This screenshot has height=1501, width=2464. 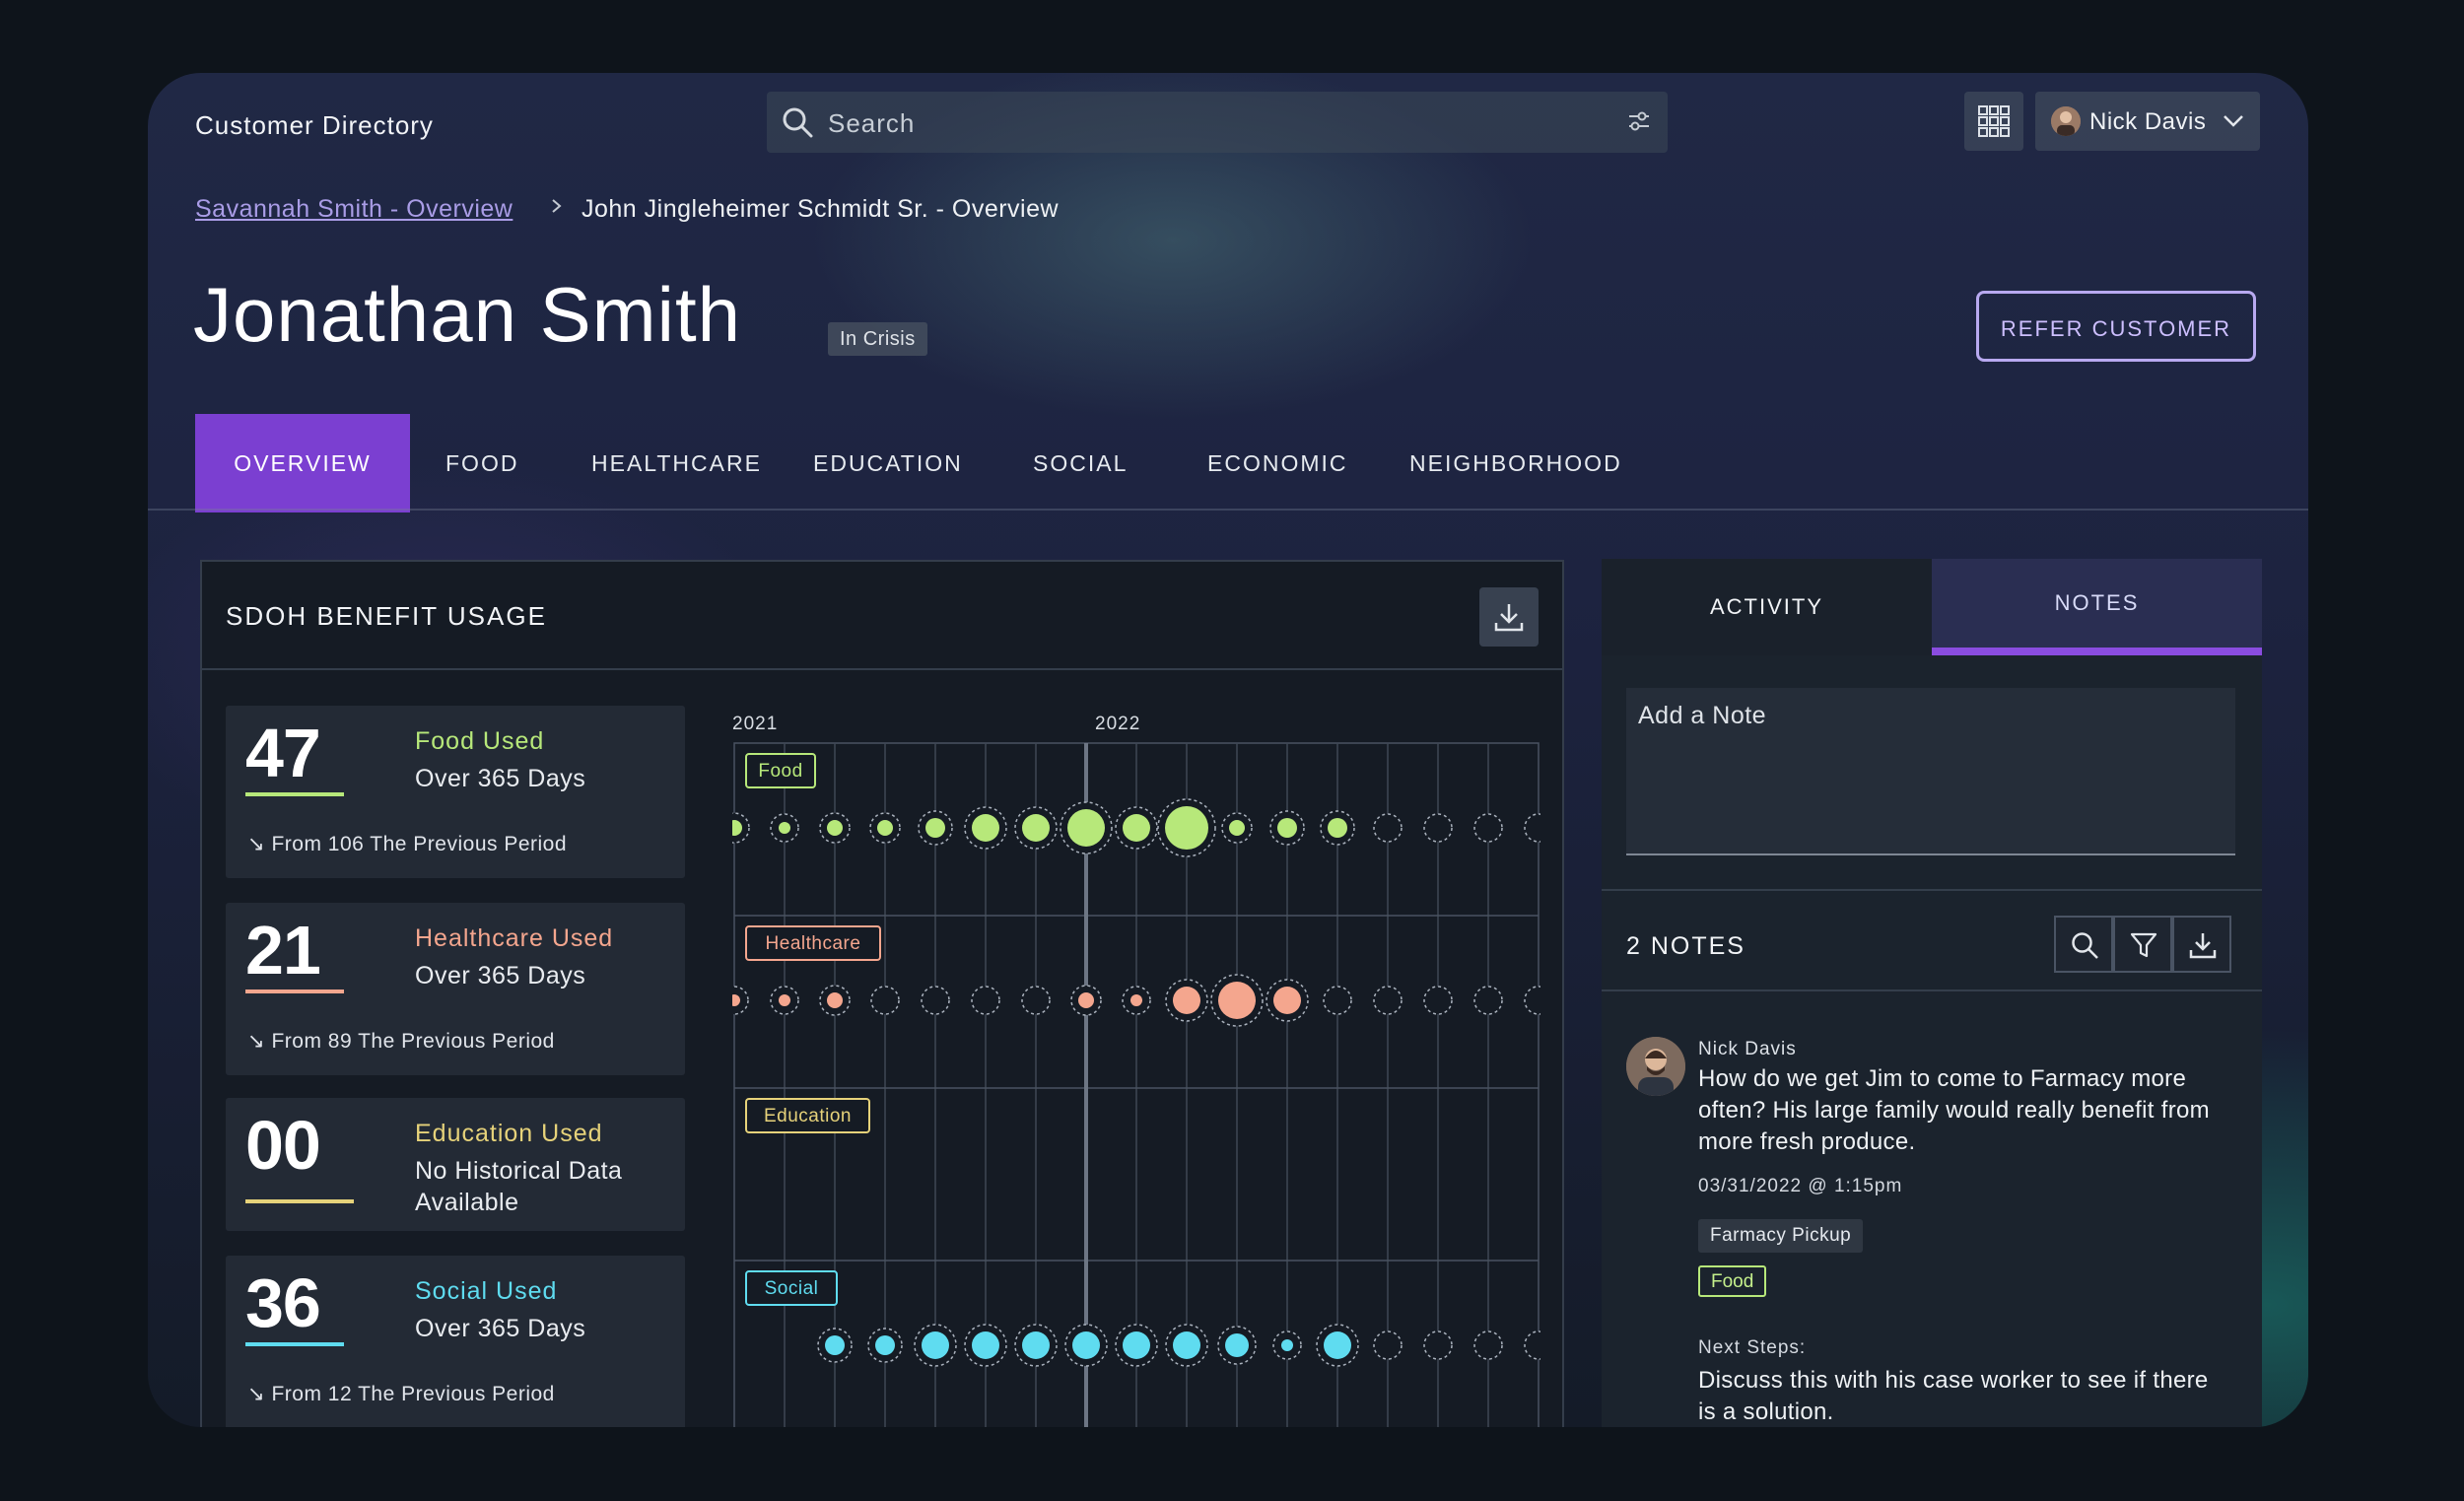 What do you see at coordinates (2116, 326) in the screenshot?
I see `refer-customer-button: REFER CUSTOMER` at bounding box center [2116, 326].